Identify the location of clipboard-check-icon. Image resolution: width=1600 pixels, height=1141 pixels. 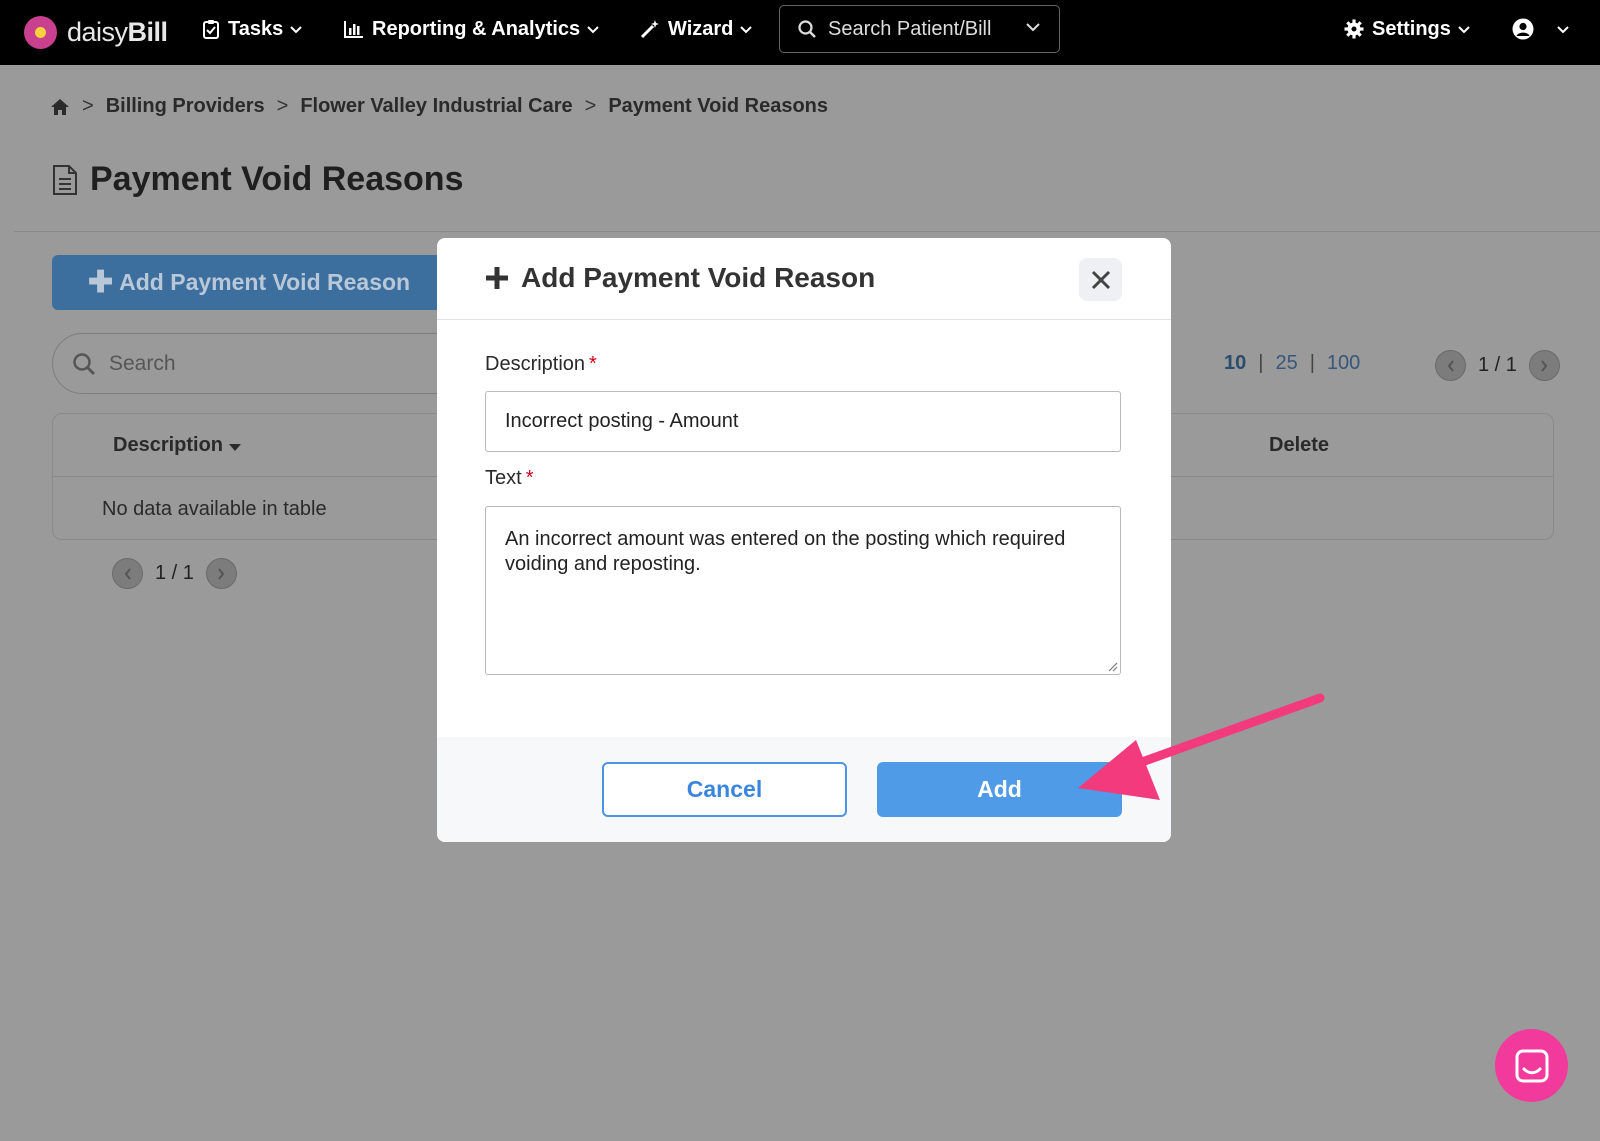
(211, 29).